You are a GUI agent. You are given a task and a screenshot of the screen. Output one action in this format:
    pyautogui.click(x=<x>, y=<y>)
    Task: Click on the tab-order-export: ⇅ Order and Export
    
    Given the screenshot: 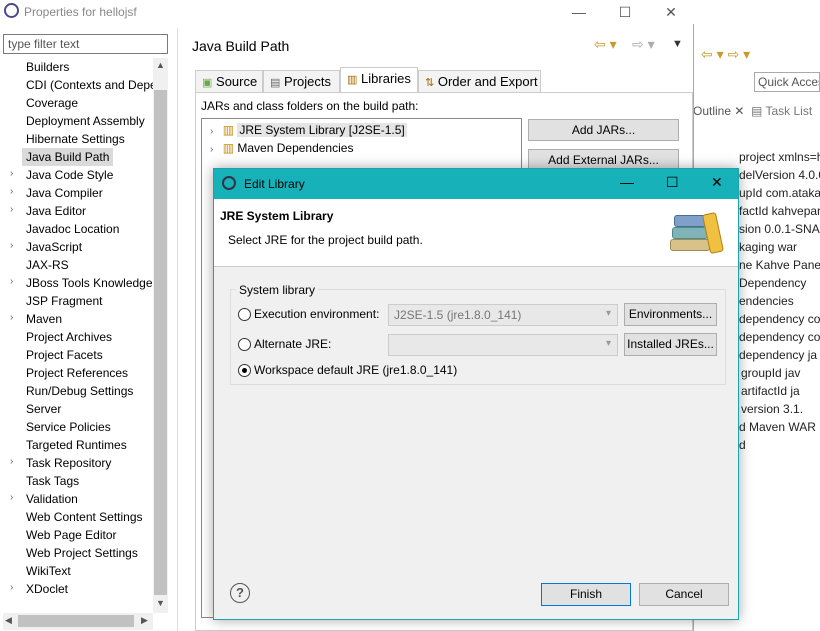 What is the action you would take?
    pyautogui.click(x=479, y=81)
    